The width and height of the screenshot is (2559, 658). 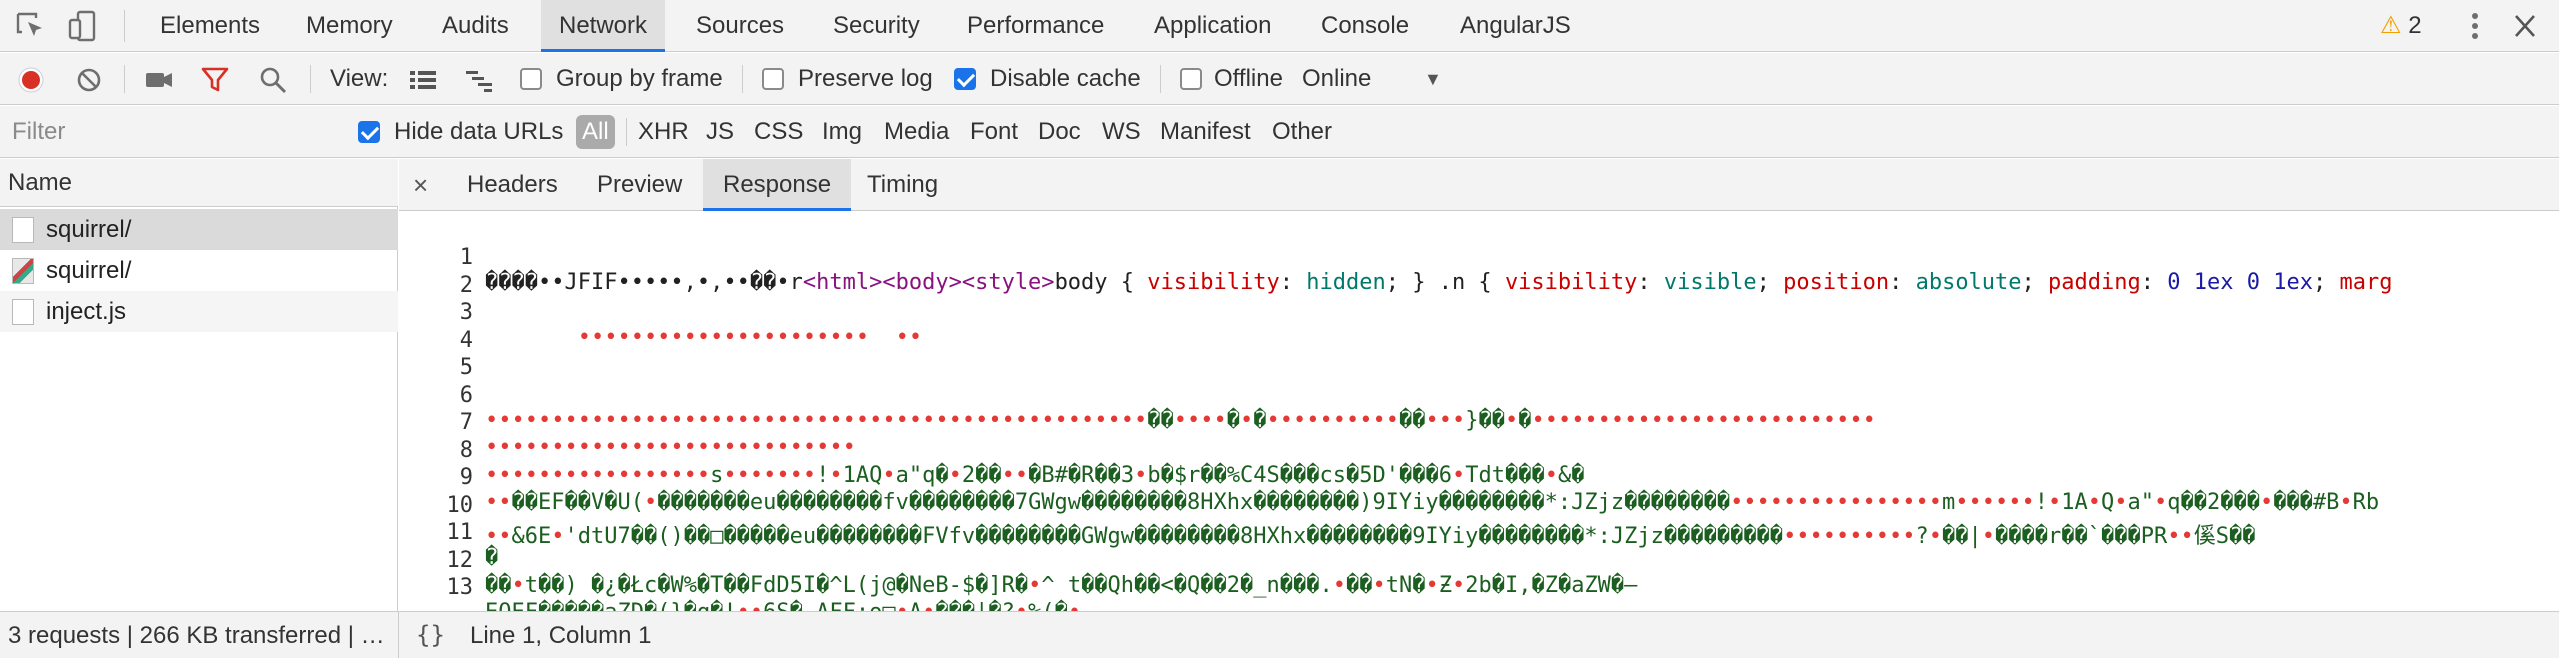 What do you see at coordinates (1059, 132) in the screenshot?
I see `filter-type-doc: Doc` at bounding box center [1059, 132].